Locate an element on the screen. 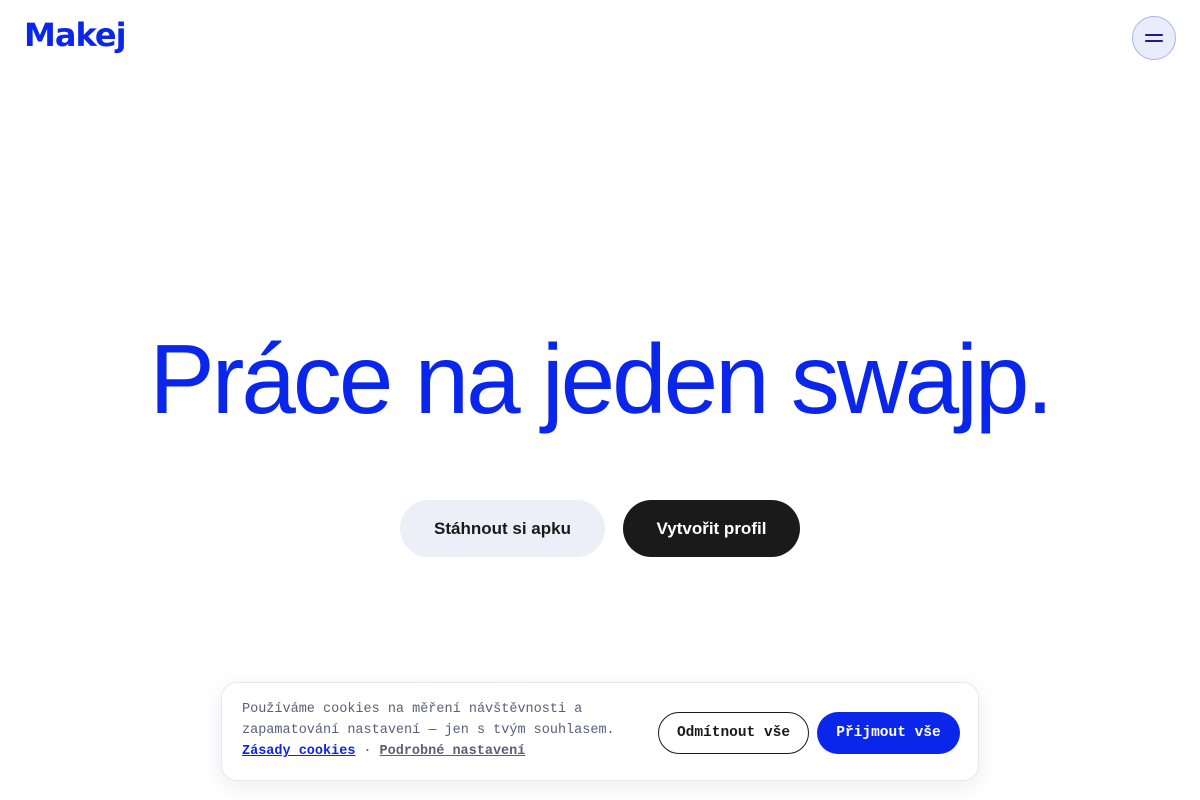 The height and width of the screenshot is (800, 1200). cta-buttons: Stáhnout si apku Vytvořit profil is located at coordinates (600, 528).